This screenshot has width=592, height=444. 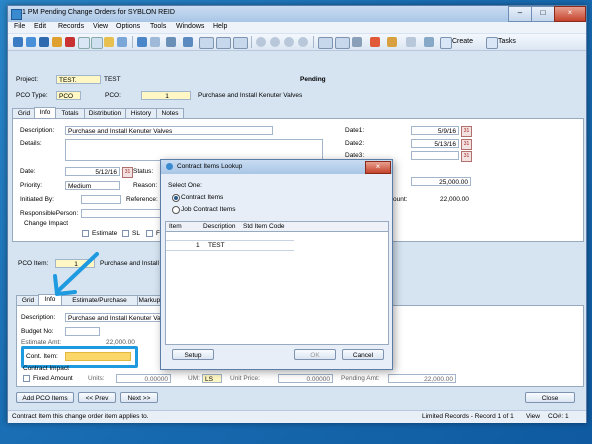 What do you see at coordinates (422, 378) in the screenshot?
I see `pending-amt-field: 22,000.00` at bounding box center [422, 378].